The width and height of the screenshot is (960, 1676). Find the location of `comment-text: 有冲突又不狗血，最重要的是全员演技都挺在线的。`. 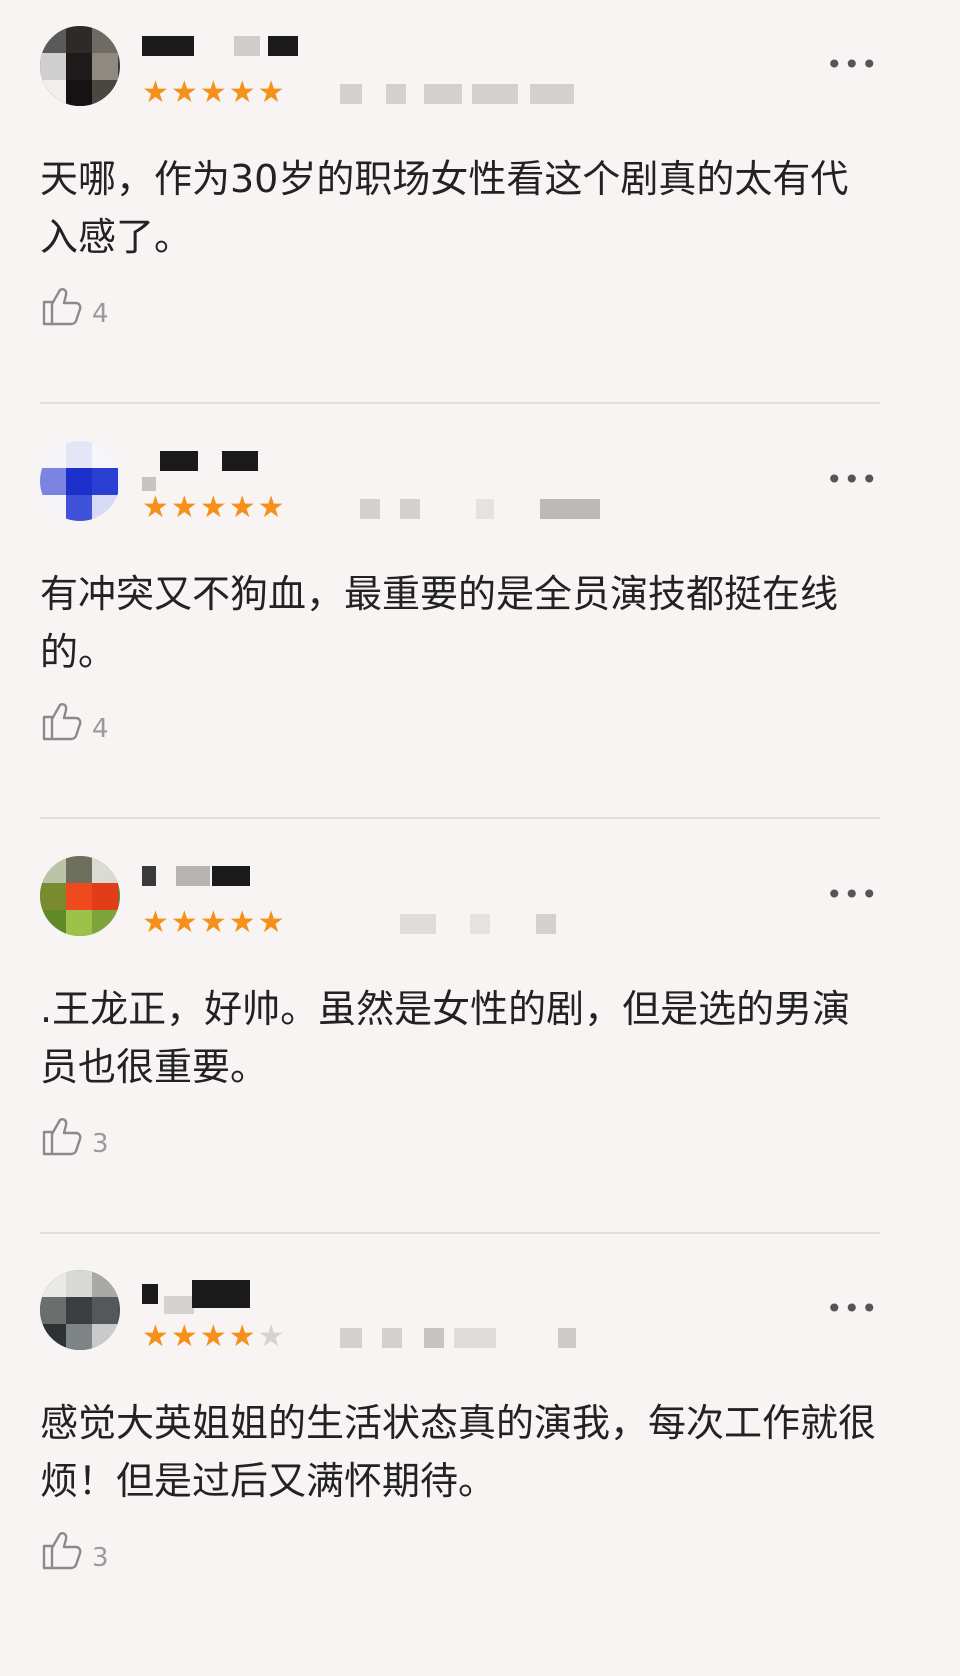

comment-text: 有冲突又不狗血，最重要的是全员演技都挺在线的。 is located at coordinates (439, 623).